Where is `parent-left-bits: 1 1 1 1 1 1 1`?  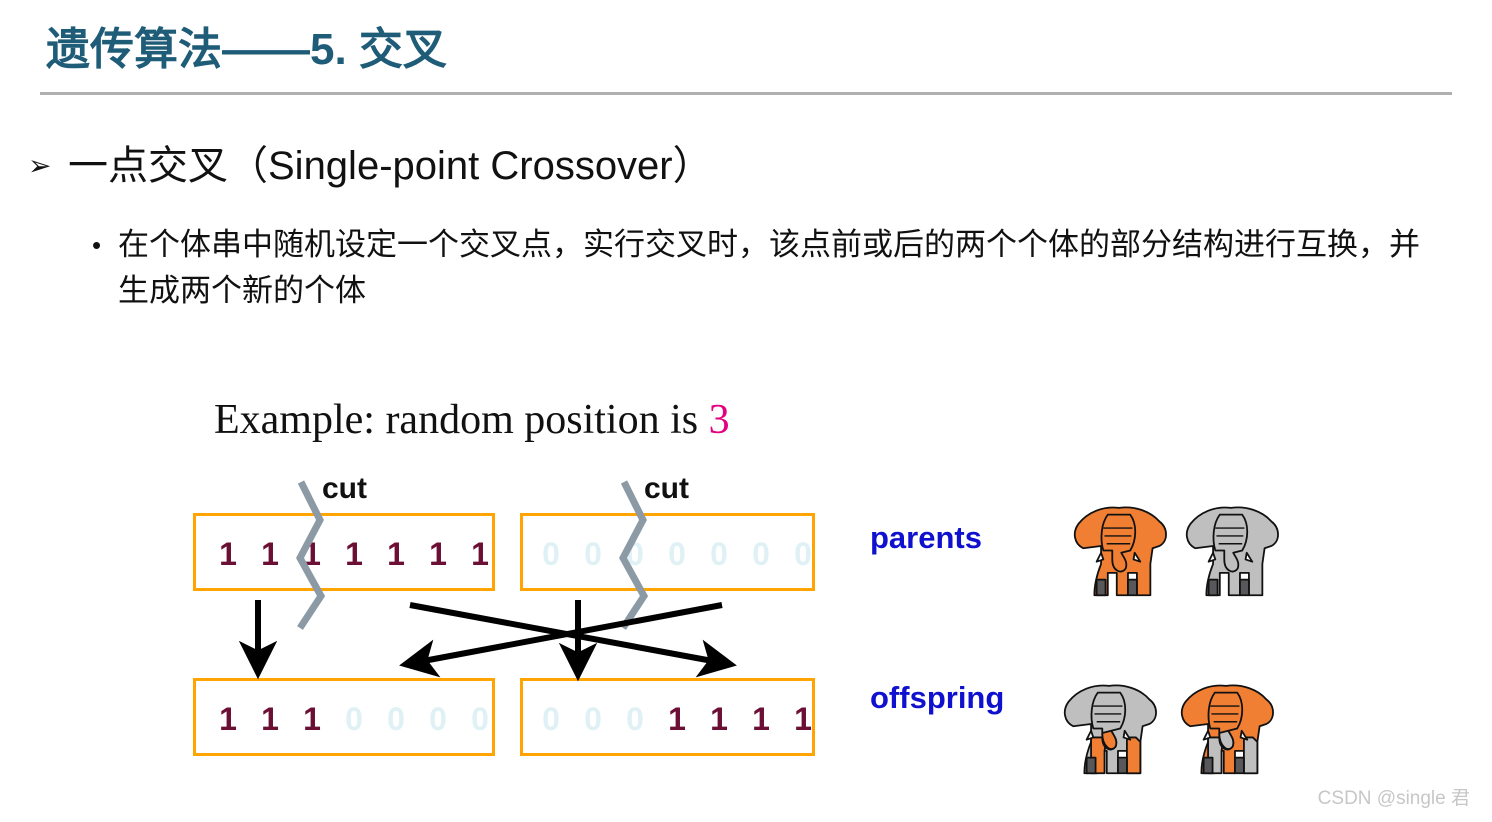
parent-left-bits: 1 1 1 1 1 1 1 is located at coordinates (354, 554).